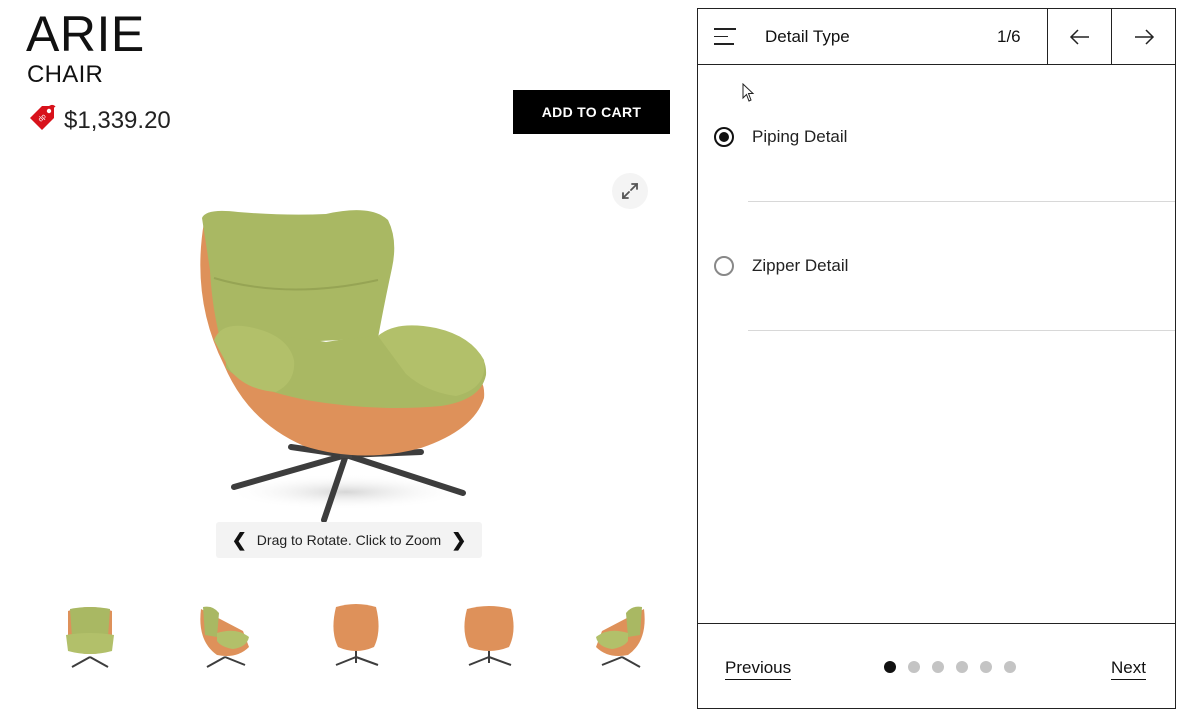 This screenshot has height=712, width=1196. Describe the element at coordinates (807, 36) in the screenshot. I see `panel-title: Detail Type` at that location.